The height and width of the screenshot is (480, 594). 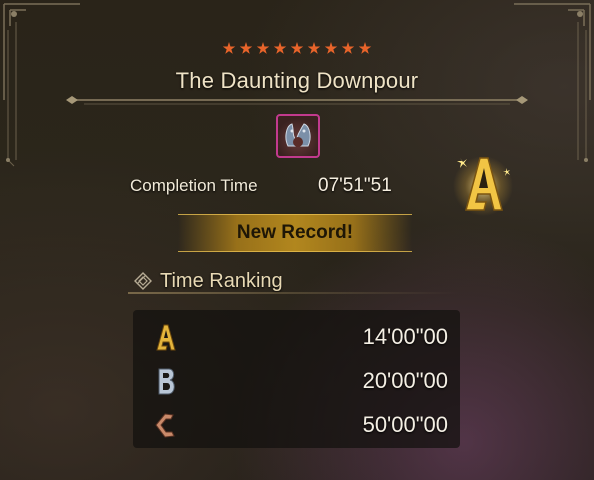 I want to click on completion-time-value: 07'51"51, so click(x=355, y=185).